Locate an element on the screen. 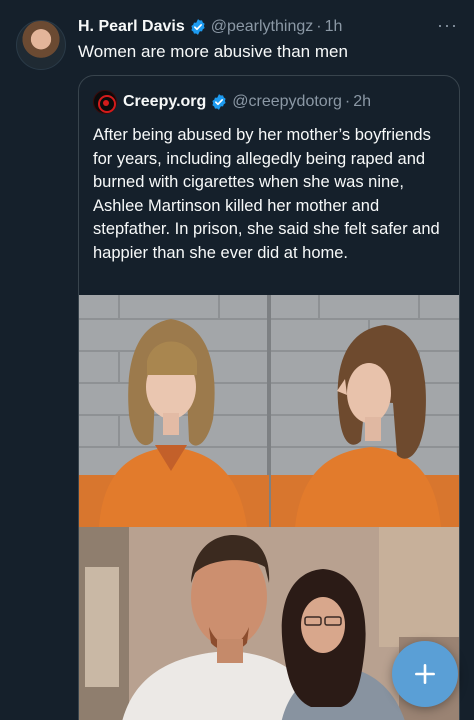 The width and height of the screenshot is (474, 720). author-avatar is located at coordinates (41, 45).